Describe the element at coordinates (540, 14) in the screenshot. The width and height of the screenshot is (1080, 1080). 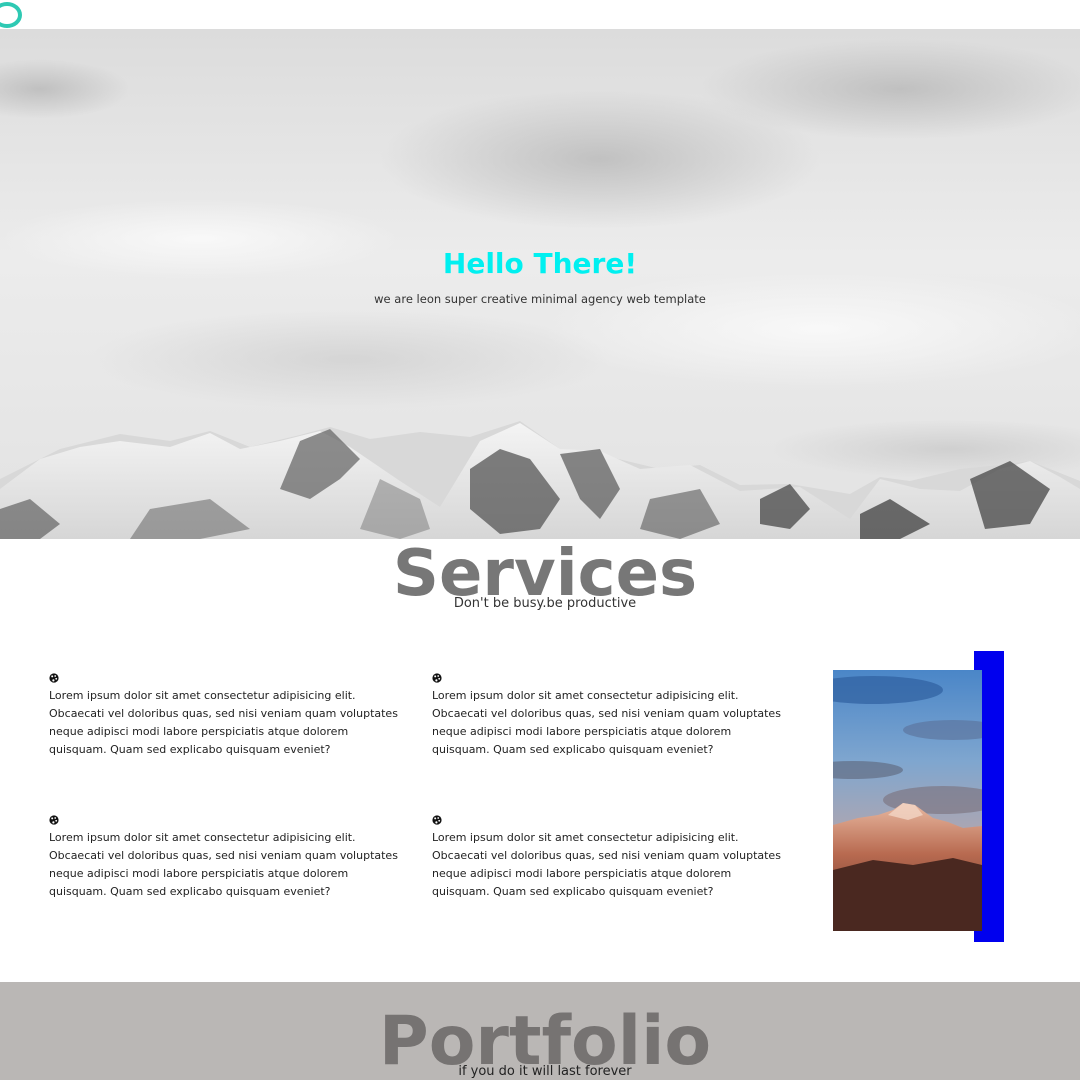
I see `top-bar` at that location.